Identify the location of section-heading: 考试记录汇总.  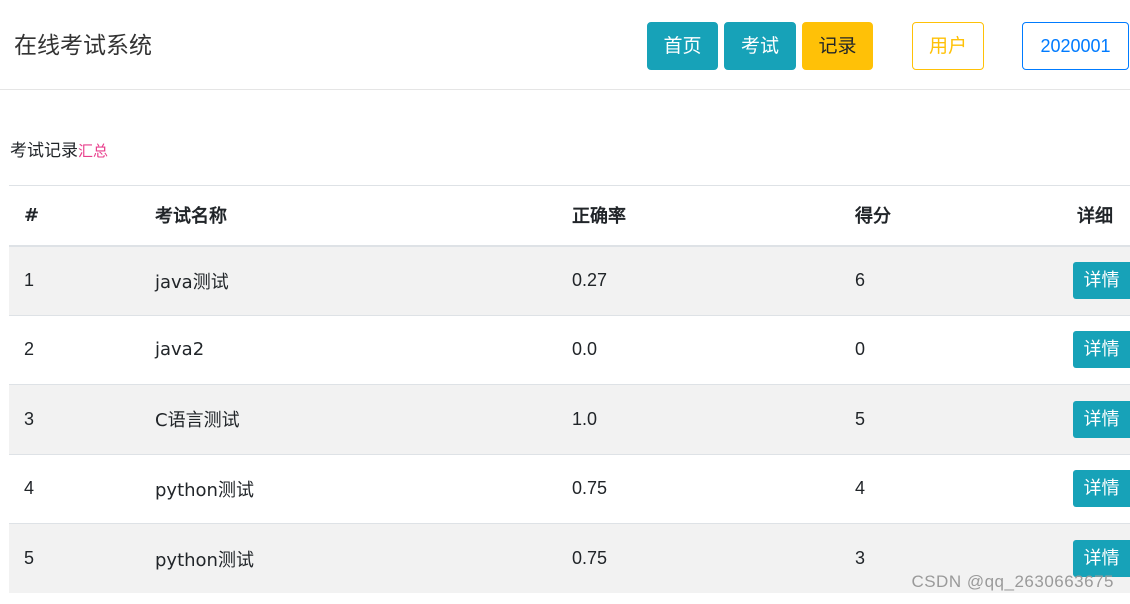
(59, 151).